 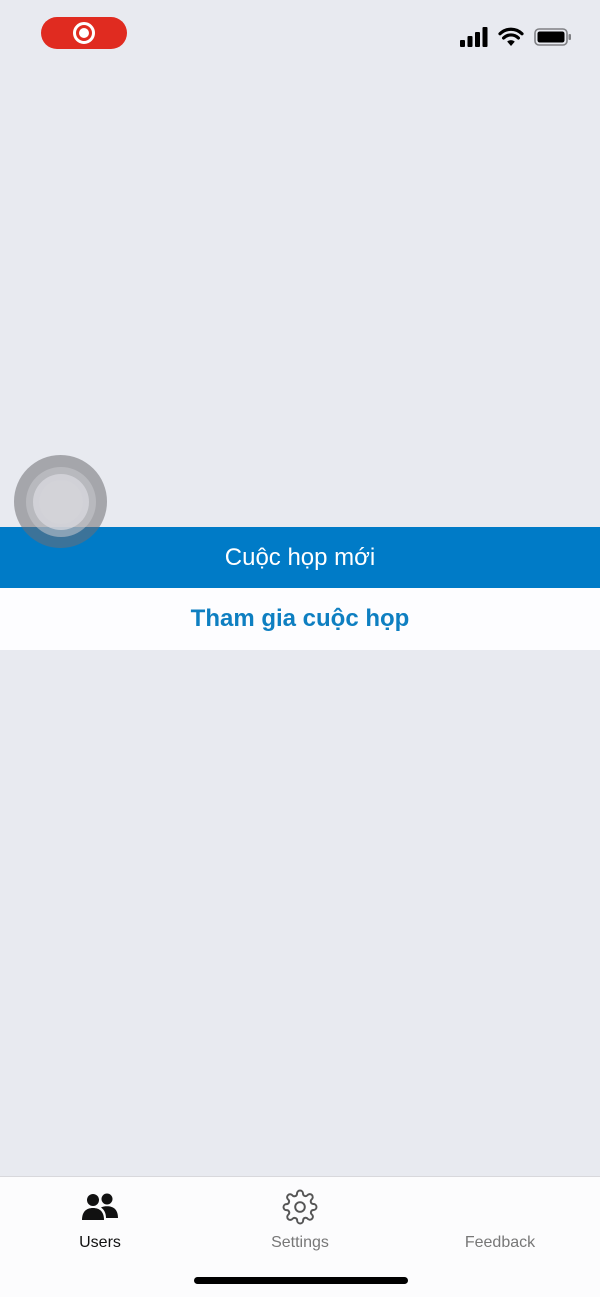 What do you see at coordinates (300, 619) in the screenshot?
I see `join-meeting-button: Tham gia cuộc họp` at bounding box center [300, 619].